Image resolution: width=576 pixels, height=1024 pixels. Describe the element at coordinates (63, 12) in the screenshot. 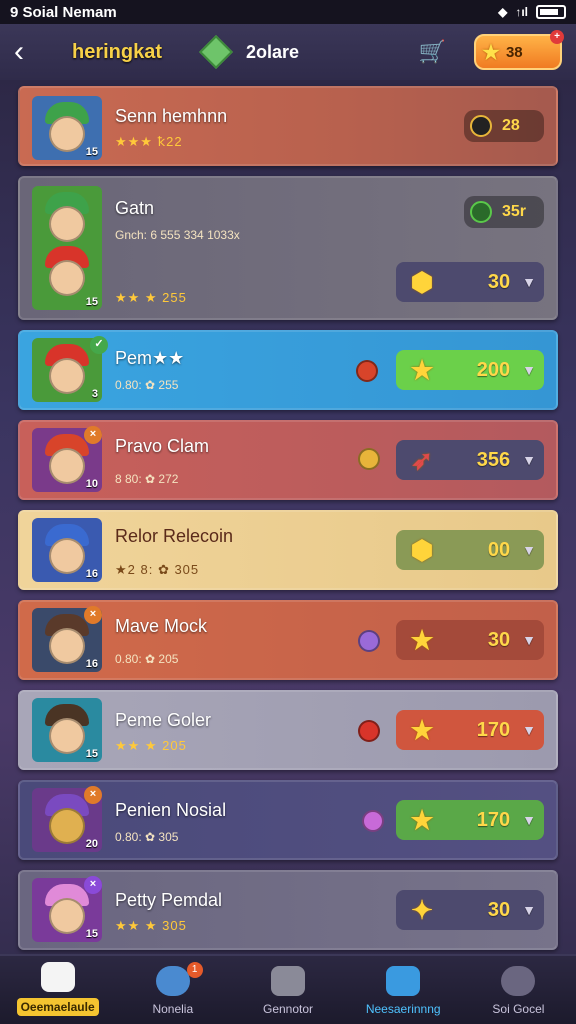

I see `carrier-label: 9 Soial Nemam` at that location.